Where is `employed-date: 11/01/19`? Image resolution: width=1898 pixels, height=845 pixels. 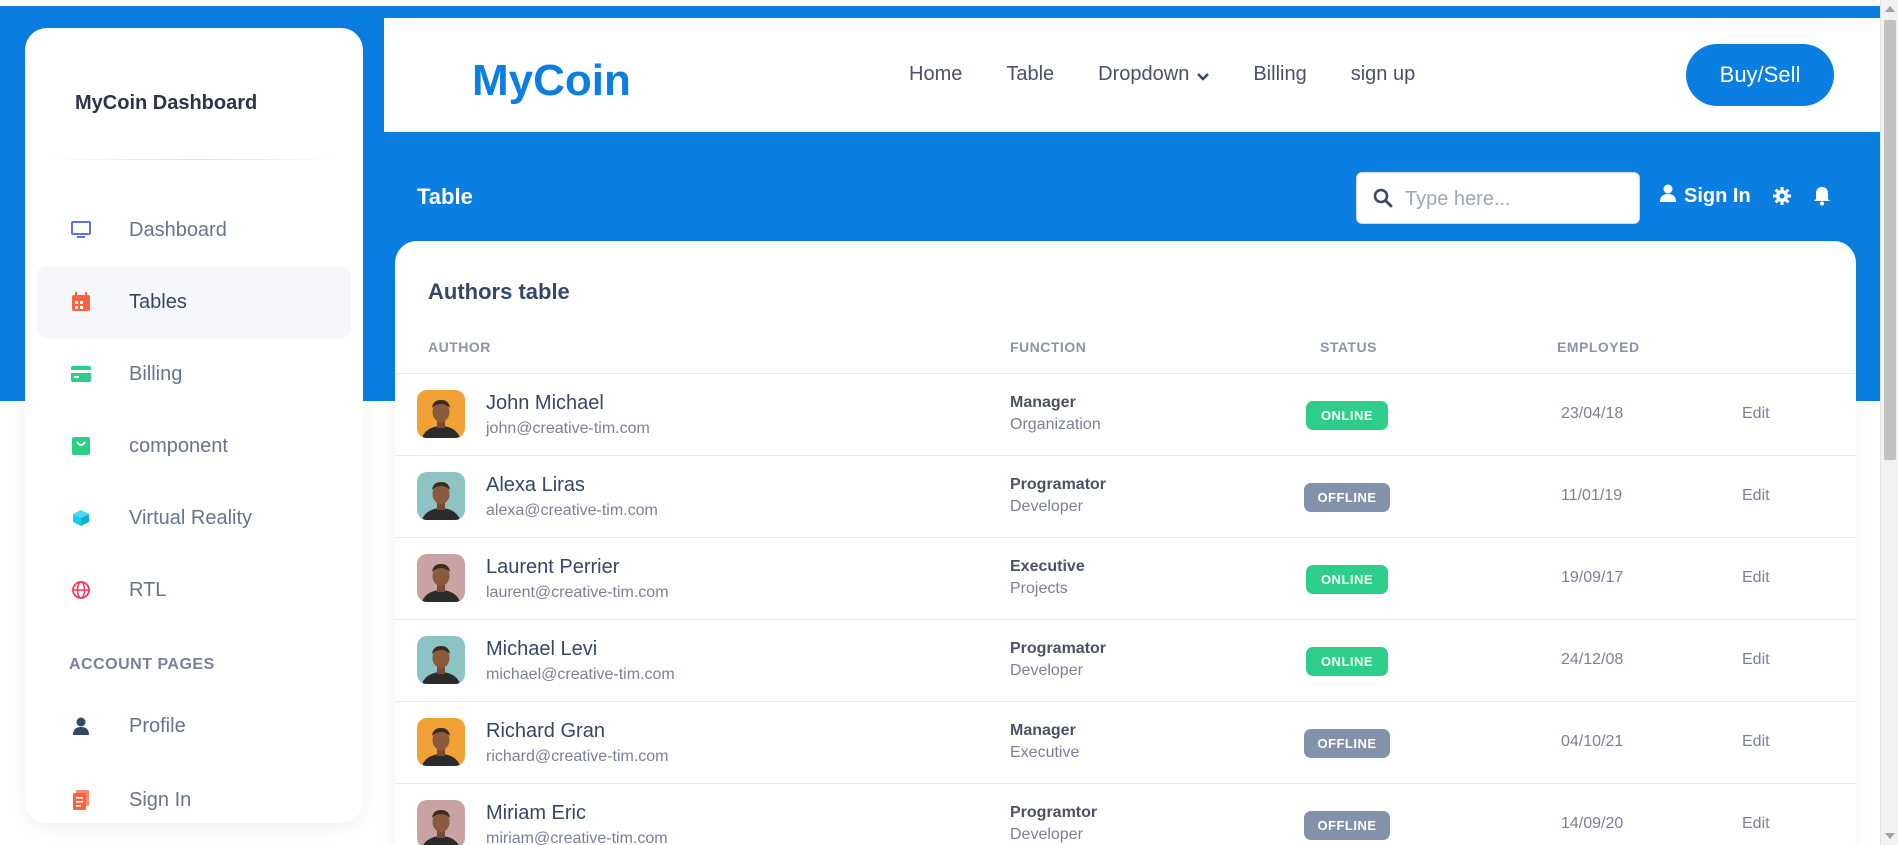 employed-date: 11/01/19 is located at coordinates (1592, 495).